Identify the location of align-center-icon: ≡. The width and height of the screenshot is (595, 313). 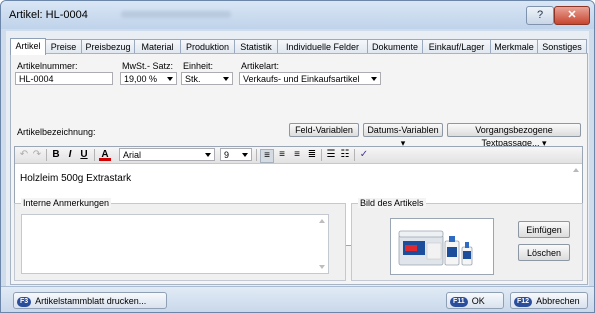
(282, 155).